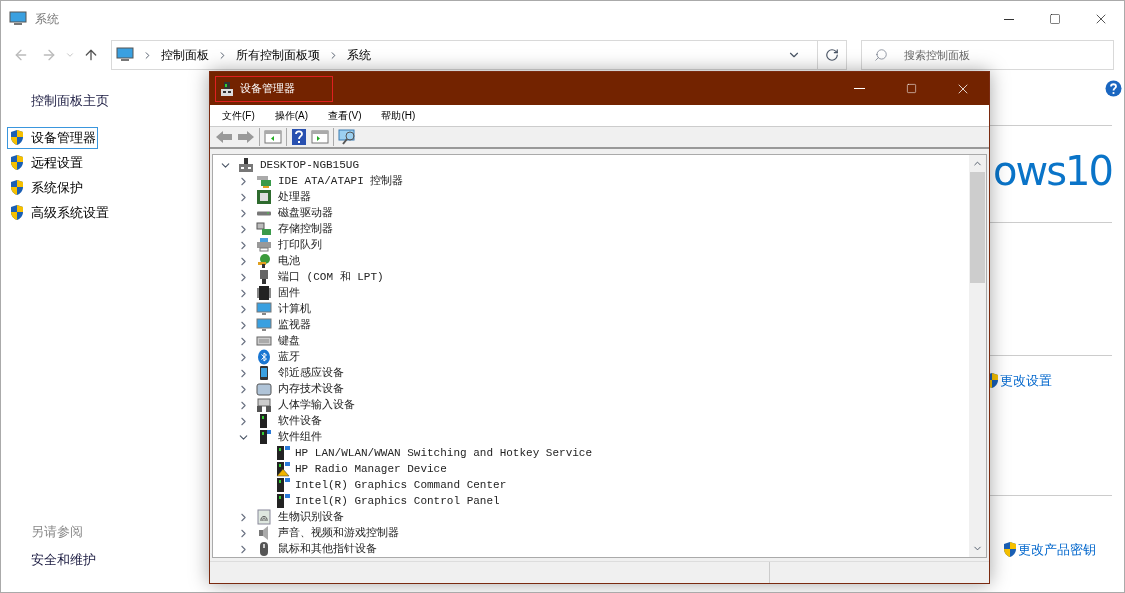 This screenshot has height=593, width=1125. What do you see at coordinates (289, 261) in the screenshot?
I see `tree-item: 电池` at bounding box center [289, 261].